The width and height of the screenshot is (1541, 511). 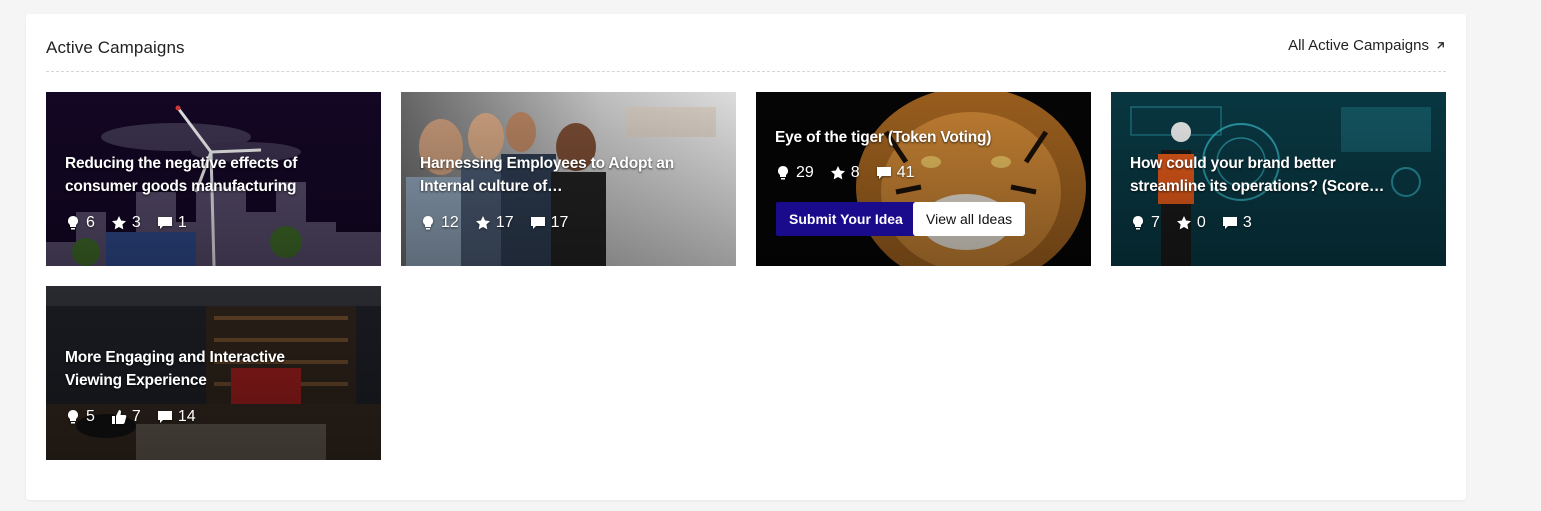 What do you see at coordinates (895, 173) in the screenshot?
I see `comments-count: 41` at bounding box center [895, 173].